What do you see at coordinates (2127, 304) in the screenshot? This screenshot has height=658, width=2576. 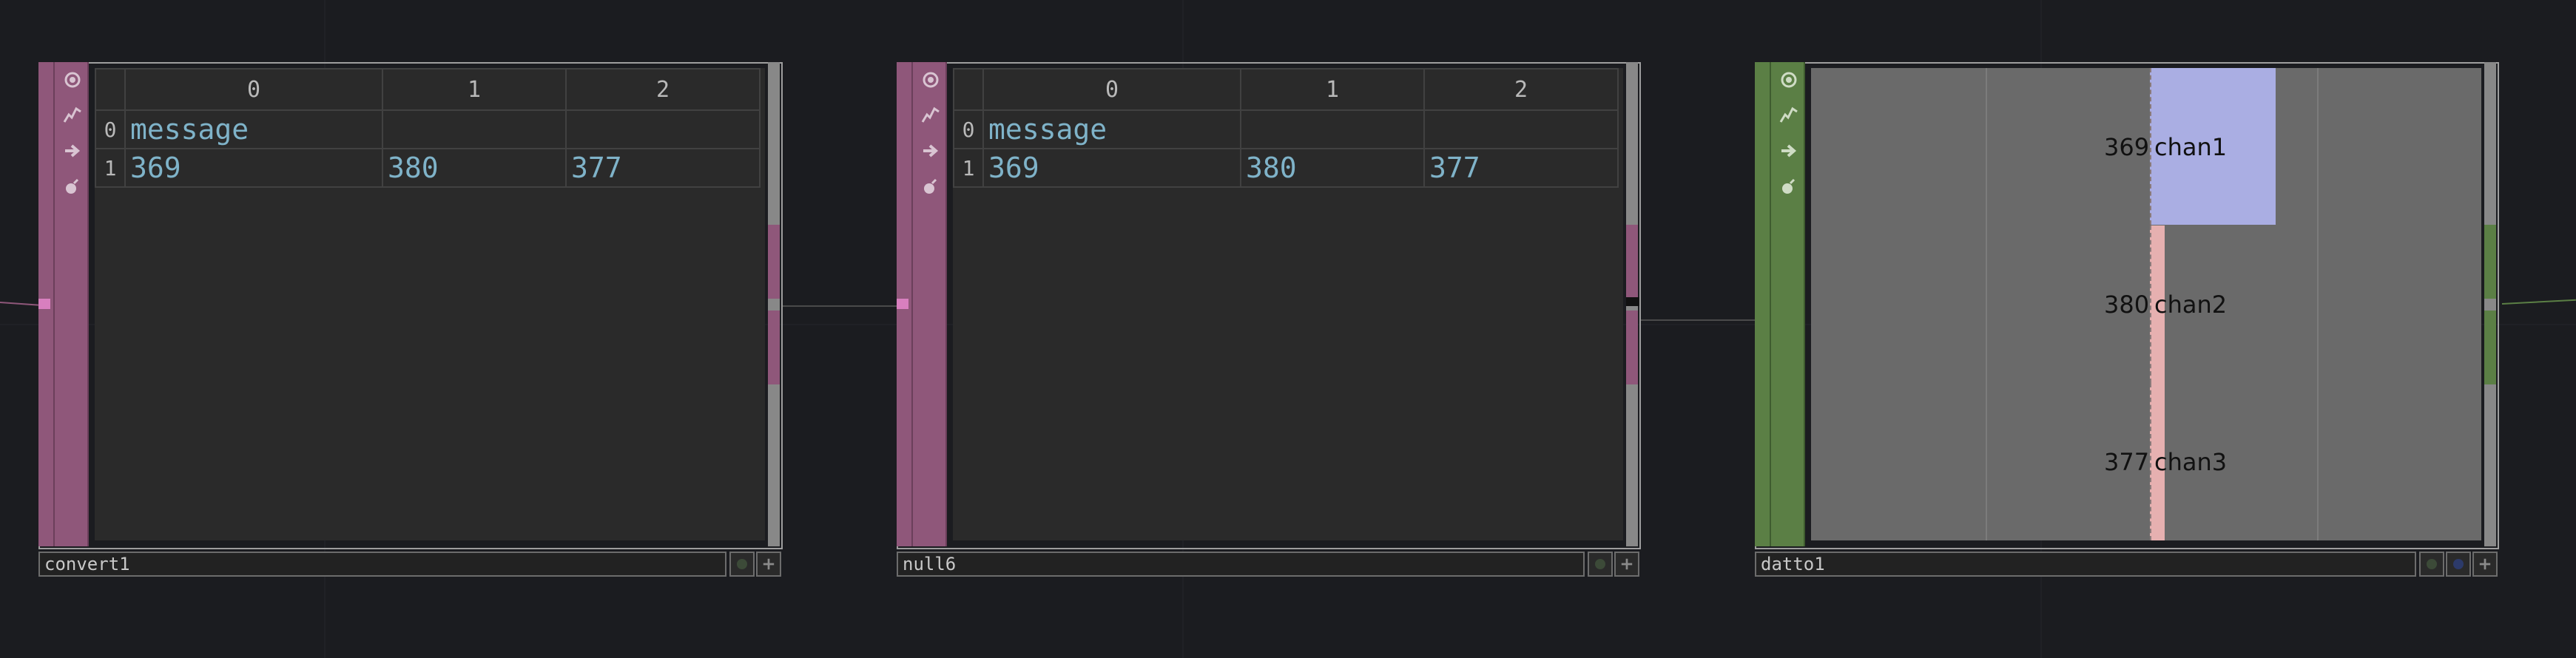 I see `chart-value-label: 380` at bounding box center [2127, 304].